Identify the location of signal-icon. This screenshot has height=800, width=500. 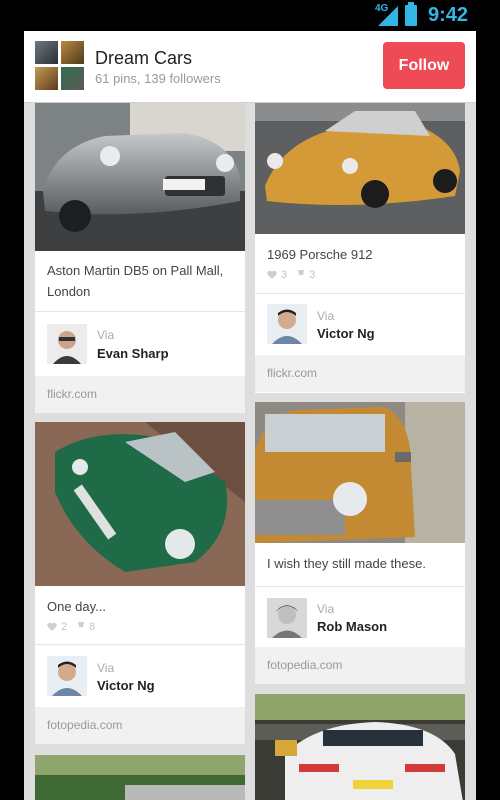
(388, 16).